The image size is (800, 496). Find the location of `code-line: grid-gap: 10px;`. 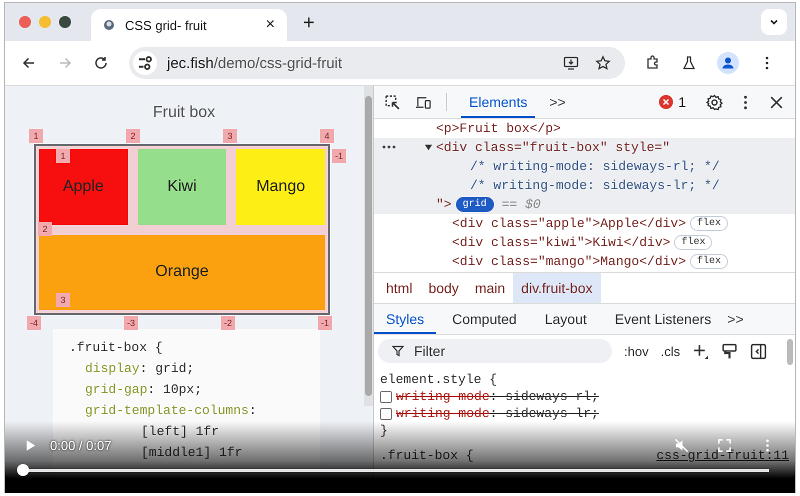

code-line: grid-gap: 10px; is located at coordinates (143, 390).